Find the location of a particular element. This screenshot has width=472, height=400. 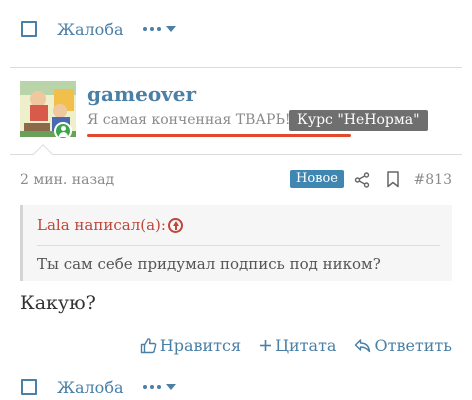

post-pointer is located at coordinates (43, 154).